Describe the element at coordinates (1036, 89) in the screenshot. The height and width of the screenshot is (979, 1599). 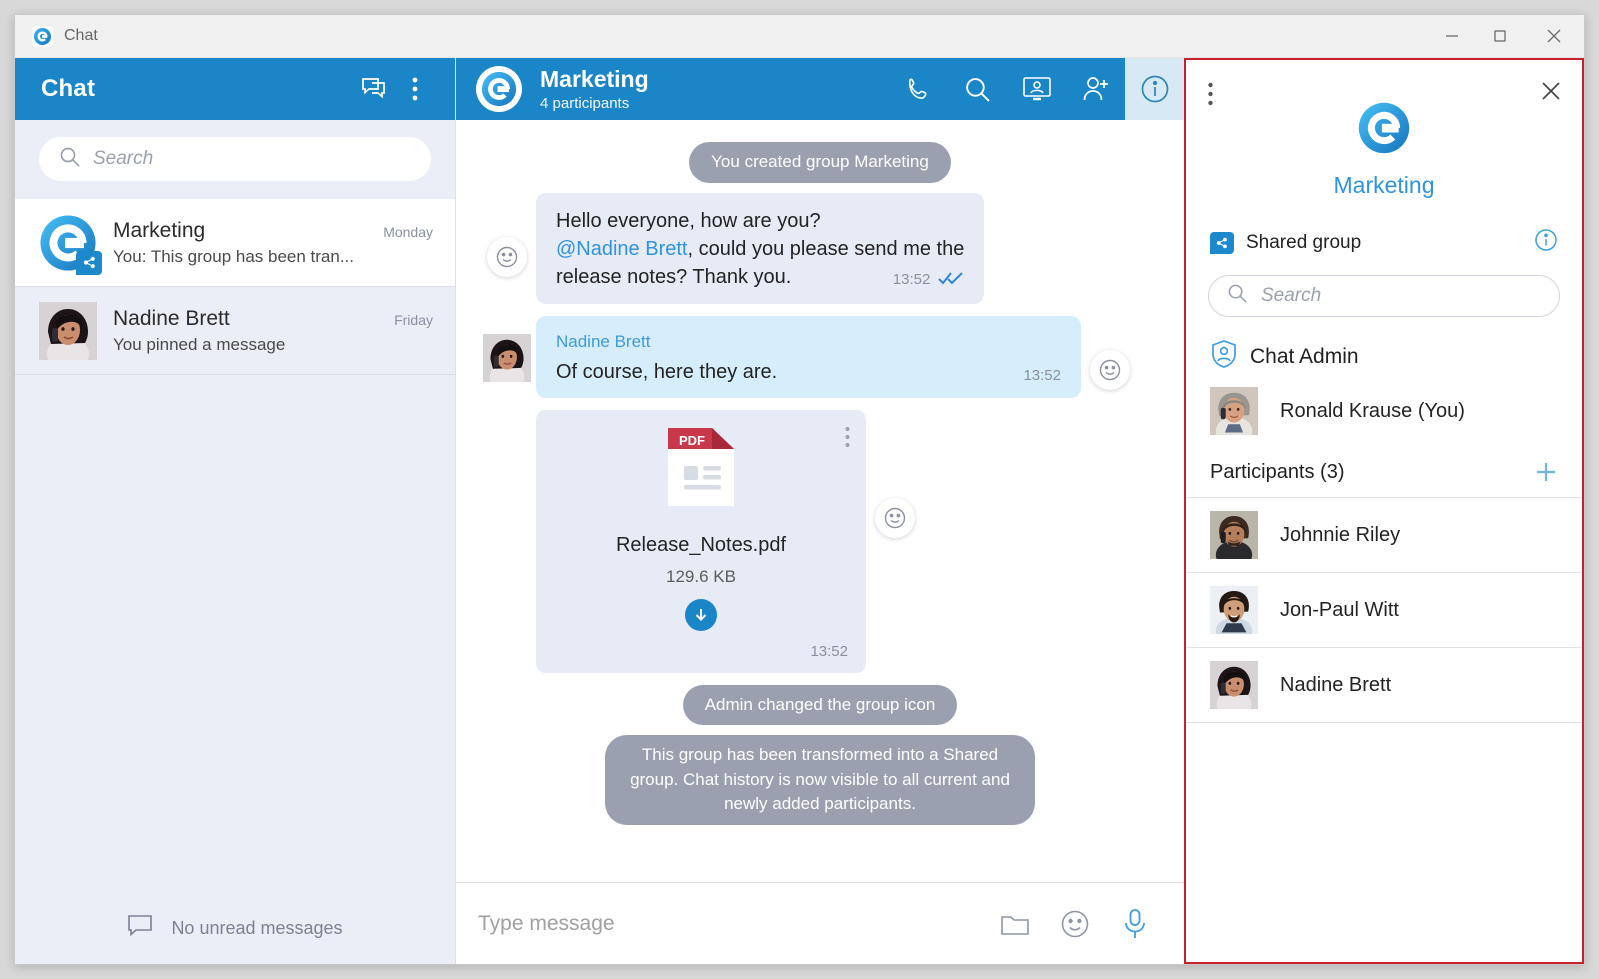
I see `screen-share-icon` at that location.